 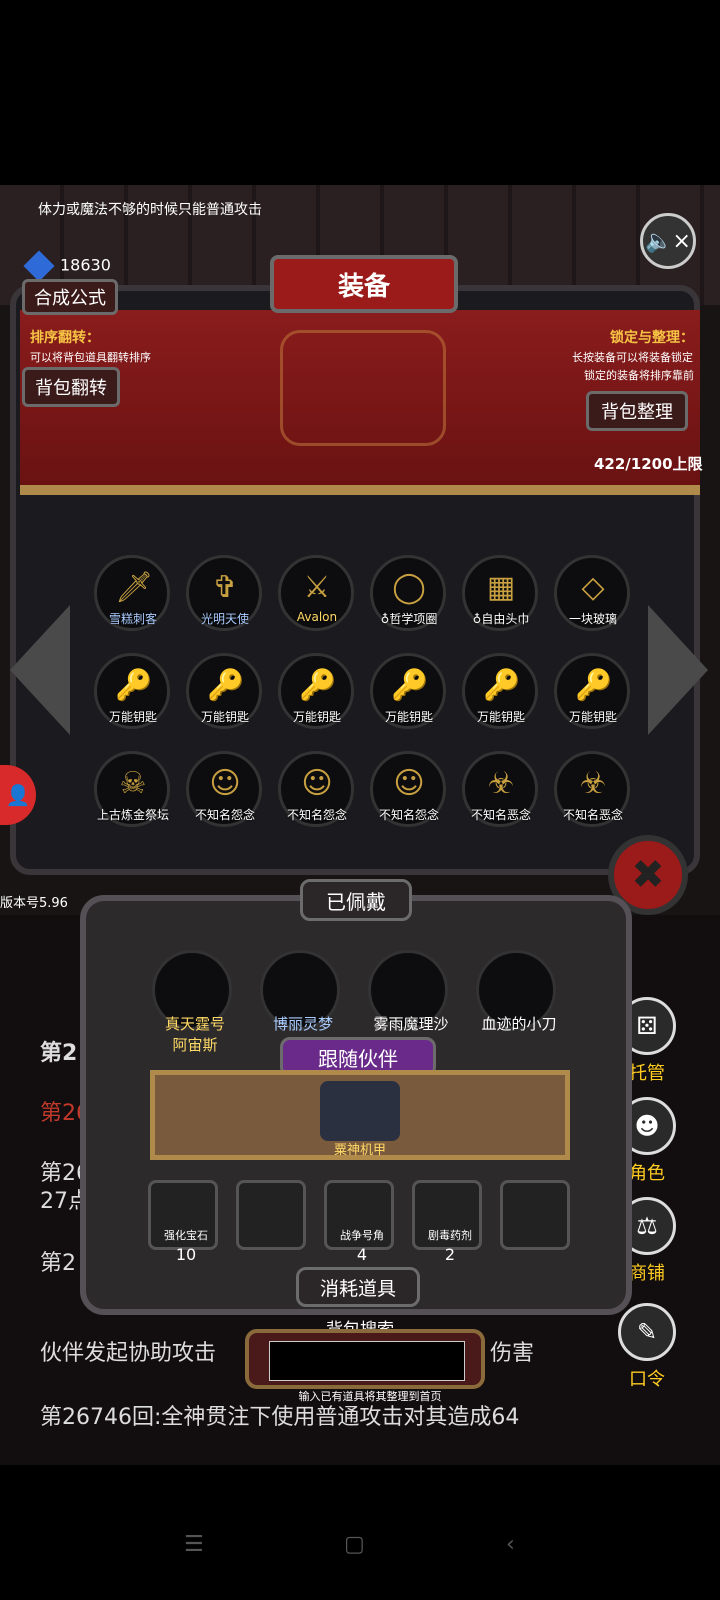 I want to click on mech-icon, so click(x=360, y=1111).